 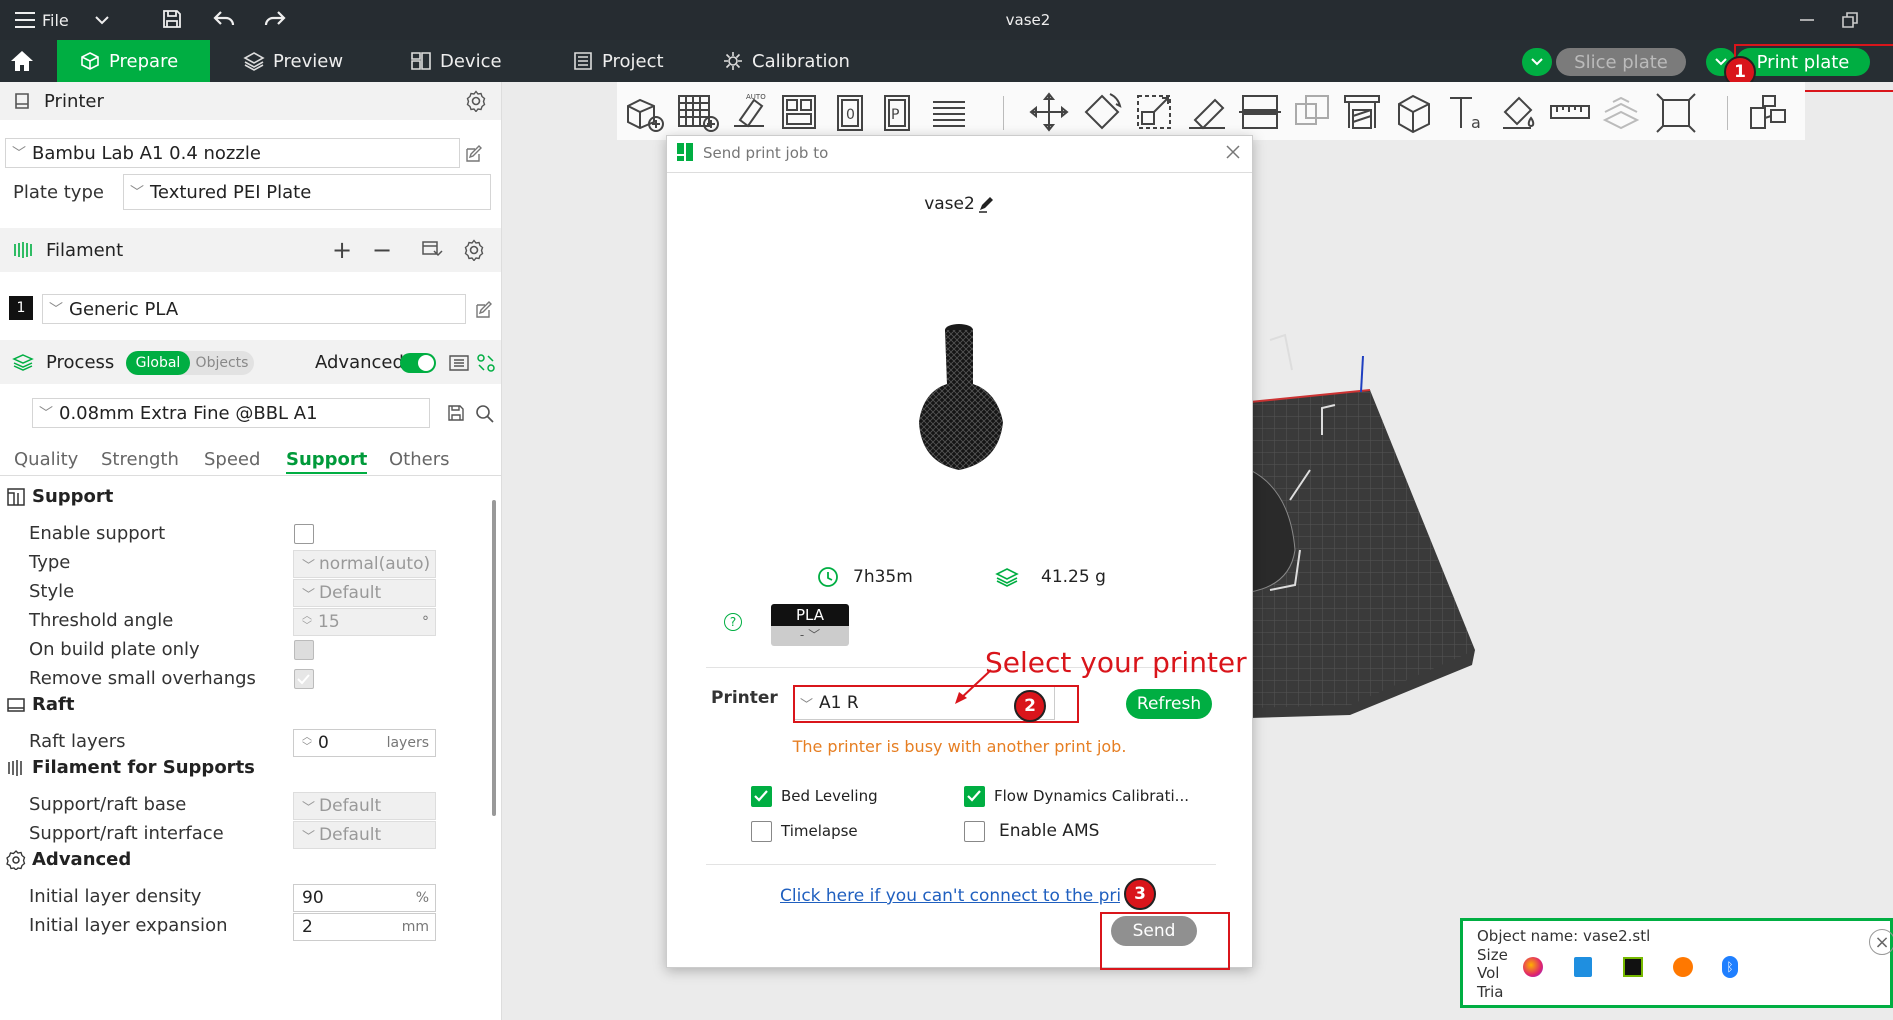 What do you see at coordinates (1676, 112) in the screenshot?
I see `fit-view-button` at bounding box center [1676, 112].